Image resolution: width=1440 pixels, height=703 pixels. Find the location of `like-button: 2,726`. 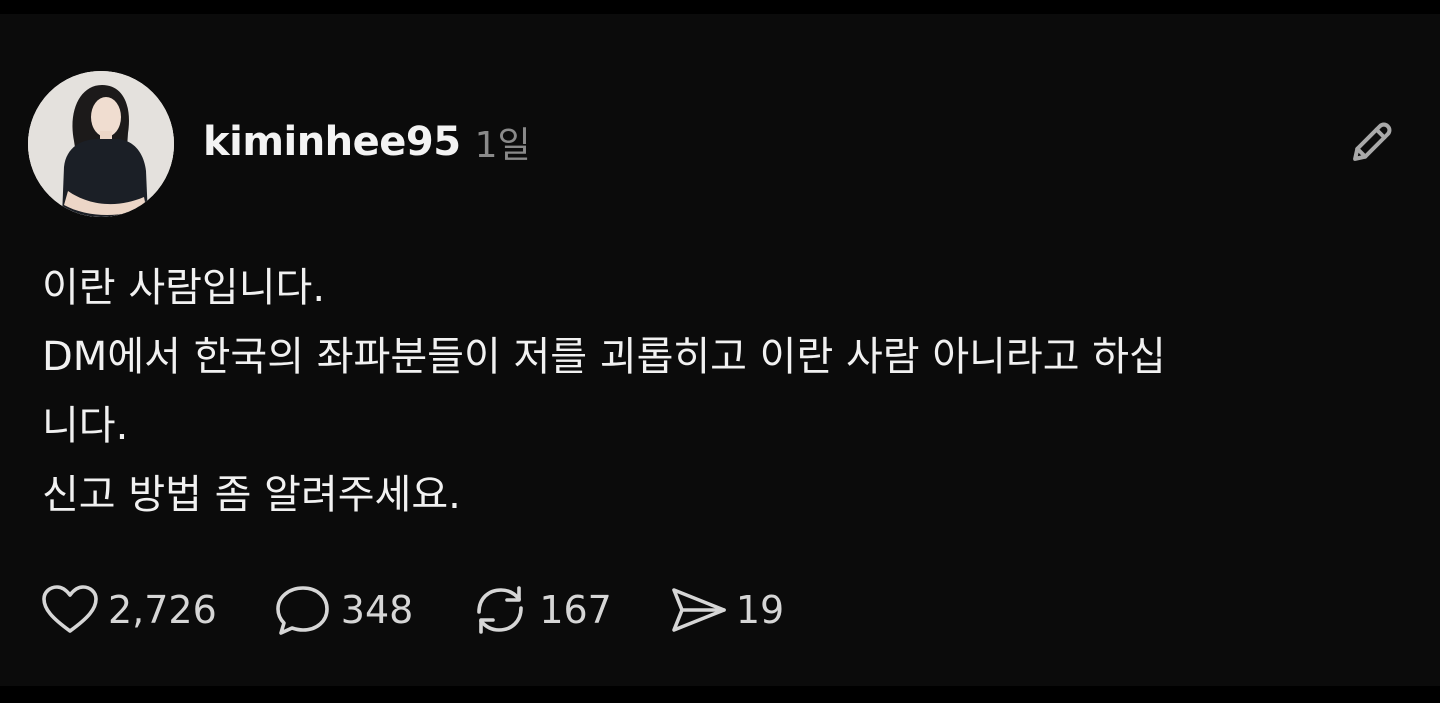

like-button: 2,726 is located at coordinates (128, 610).